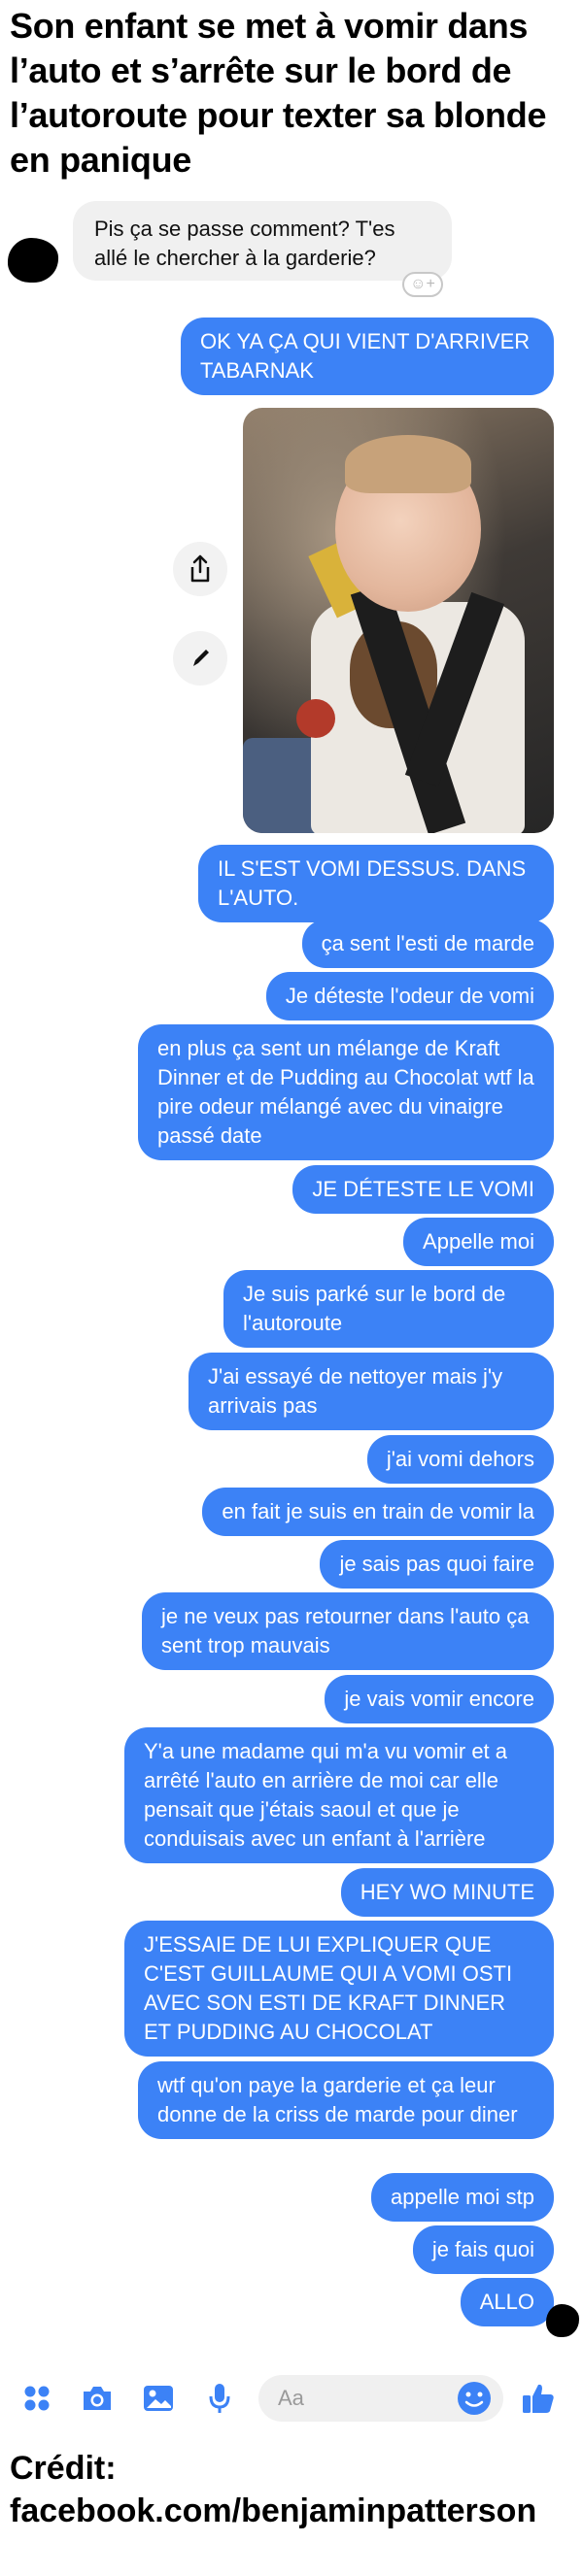  I want to click on outgoing-message-6: JE DÉTESTE LE VOMI, so click(423, 1190).